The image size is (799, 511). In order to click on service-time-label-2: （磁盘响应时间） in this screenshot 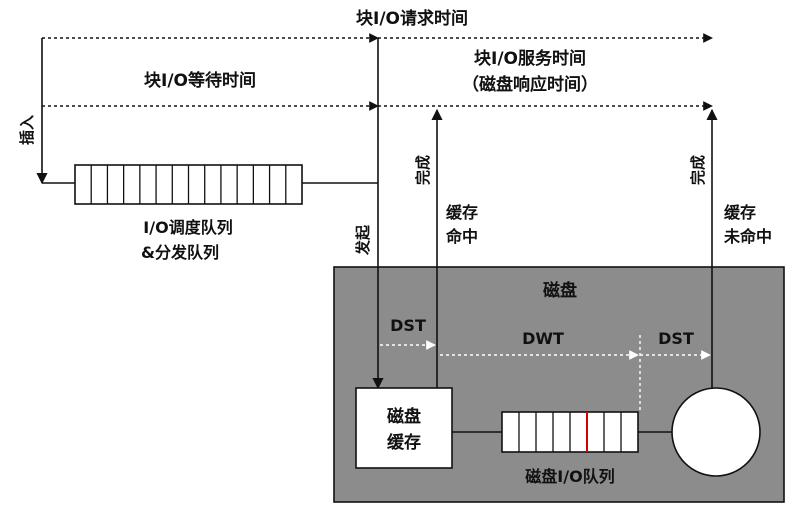, I will do `click(530, 84)`.